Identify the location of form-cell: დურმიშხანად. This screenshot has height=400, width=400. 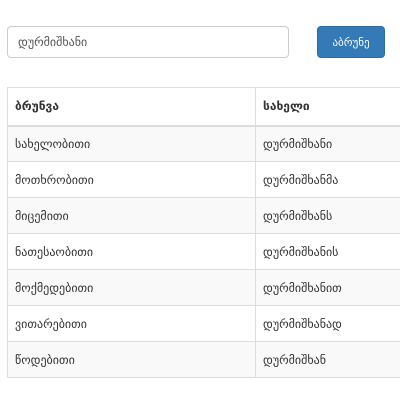
(327, 323).